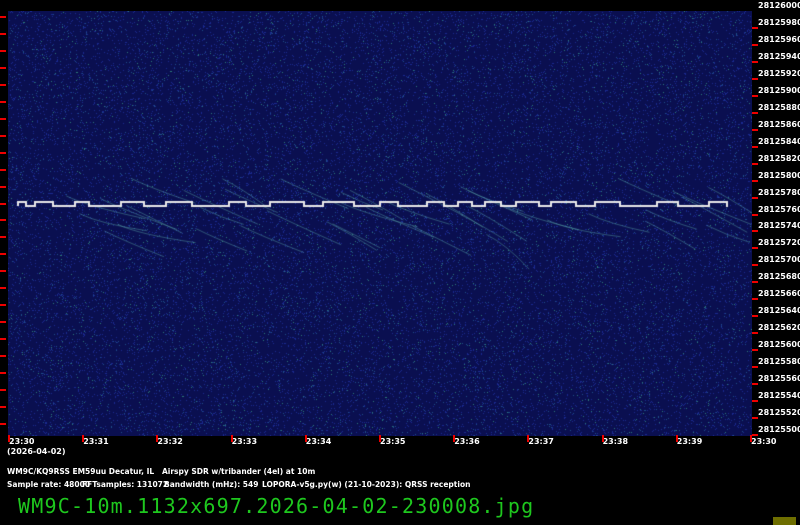 The height and width of the screenshot is (525, 800). What do you see at coordinates (779, 107) in the screenshot?
I see `frequency-label: 28125880` at bounding box center [779, 107].